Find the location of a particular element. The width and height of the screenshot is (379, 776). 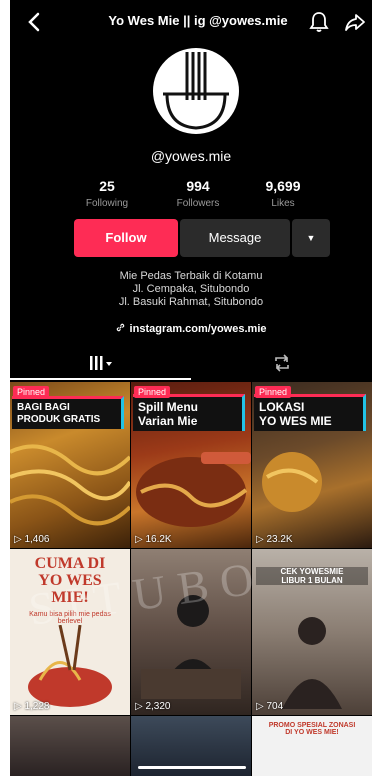

message-button: Message is located at coordinates (235, 238).